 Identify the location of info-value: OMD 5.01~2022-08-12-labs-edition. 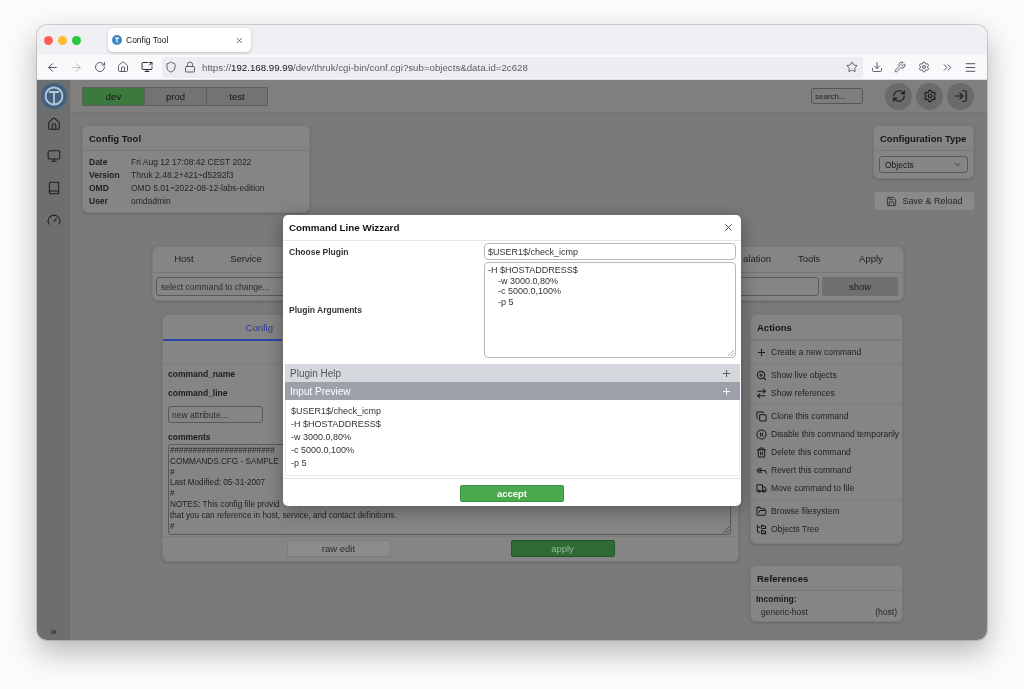
(198, 188).